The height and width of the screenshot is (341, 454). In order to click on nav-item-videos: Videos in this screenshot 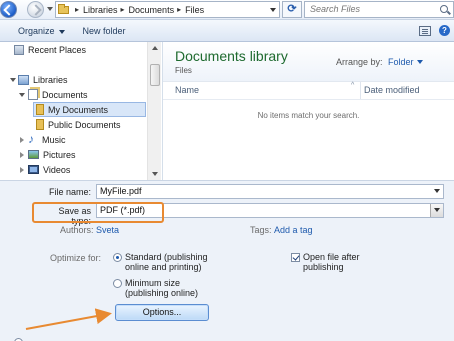, I will do `click(49, 169)`.